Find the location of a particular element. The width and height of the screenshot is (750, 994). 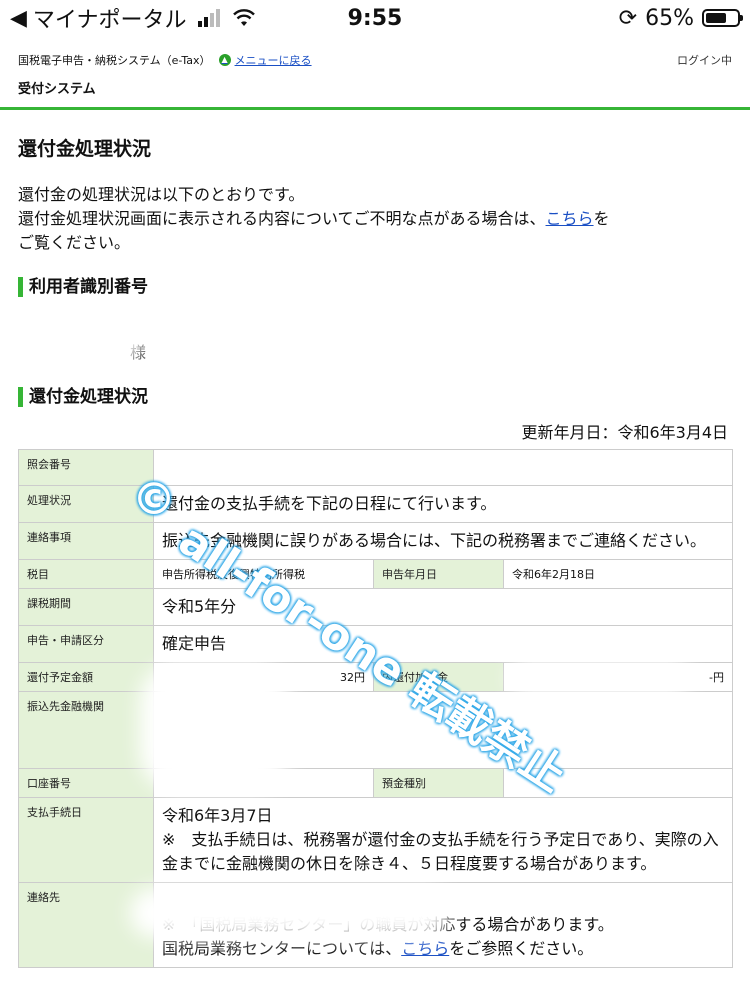

intro-line-2: 還付金処理状況画面に表示される内容についてご不明な点がある場合は、こちらを is located at coordinates (314, 218).